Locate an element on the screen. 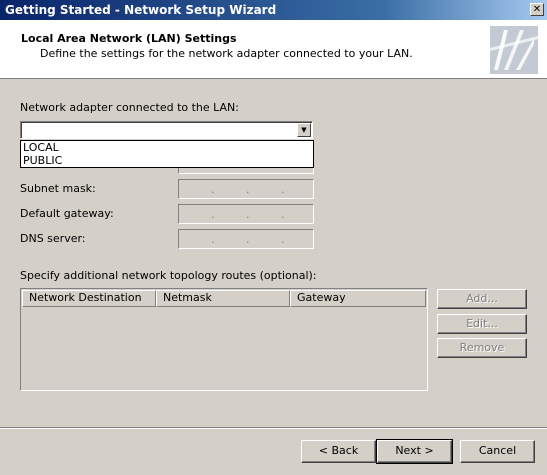 The width and height of the screenshot is (547, 475). column-header-netmask: Netmask is located at coordinates (223, 298).